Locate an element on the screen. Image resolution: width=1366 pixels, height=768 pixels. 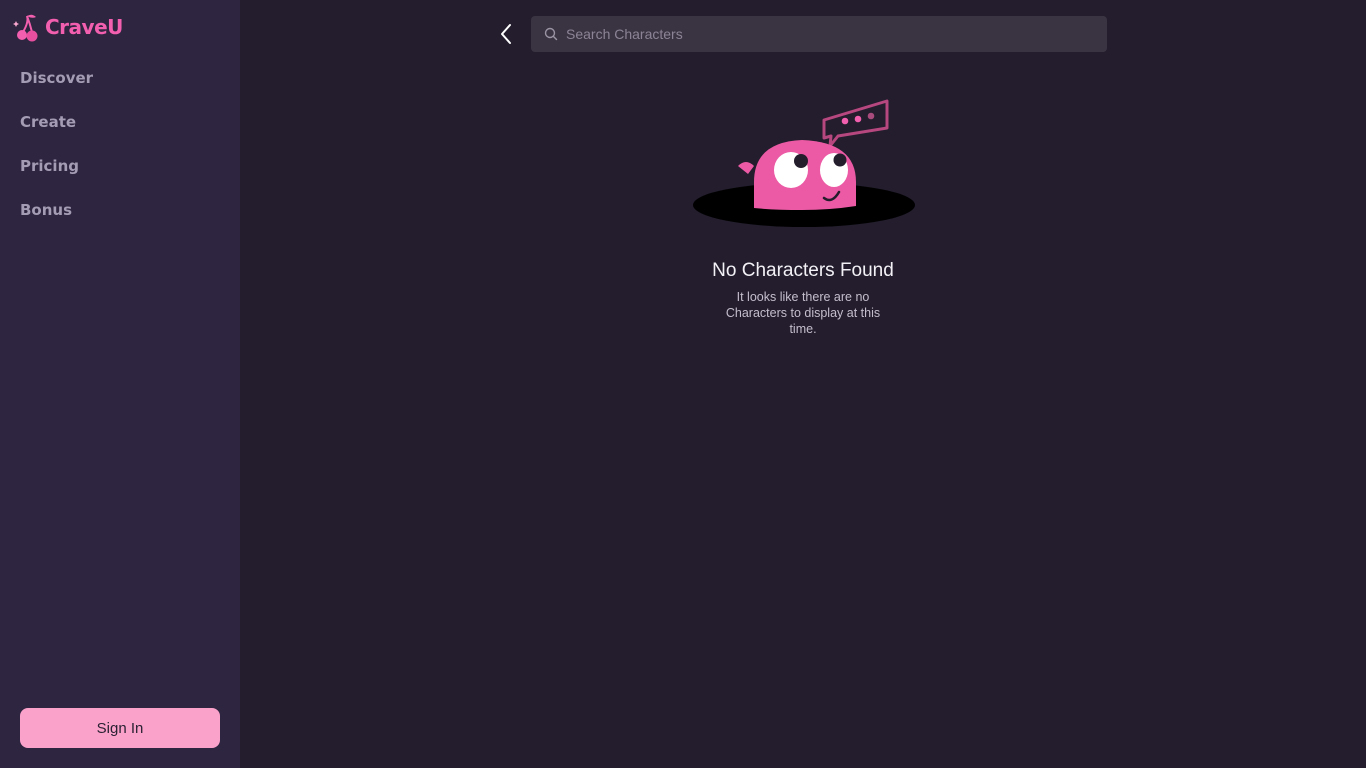
sidebar-item-bonus: Bonus is located at coordinates (56, 220).